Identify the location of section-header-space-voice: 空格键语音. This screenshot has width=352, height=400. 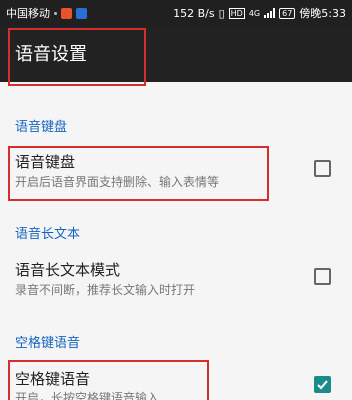
(48, 343).